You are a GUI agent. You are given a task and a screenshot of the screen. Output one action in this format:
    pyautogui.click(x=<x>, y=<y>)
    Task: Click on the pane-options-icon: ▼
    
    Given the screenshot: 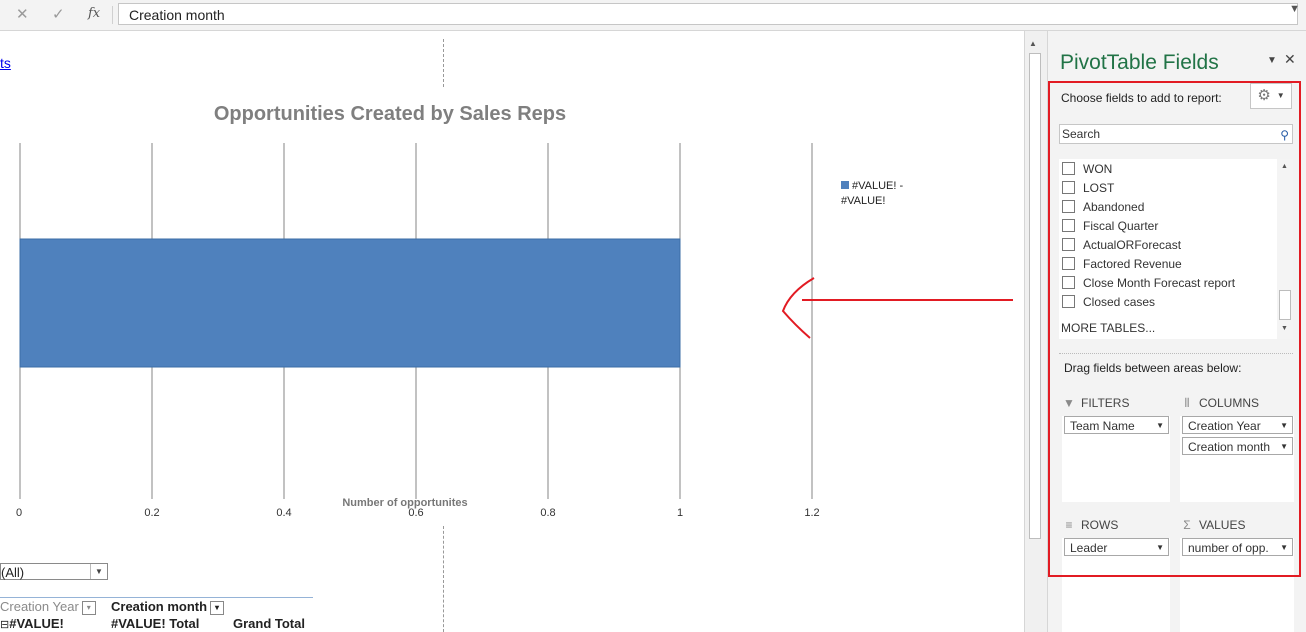 What is the action you would take?
    pyautogui.click(x=1272, y=60)
    